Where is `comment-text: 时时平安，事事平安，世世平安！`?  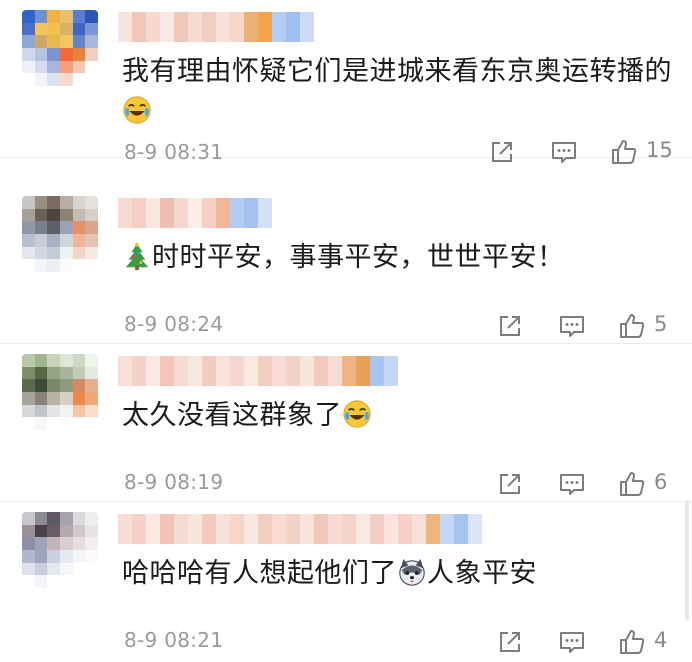
comment-text: 时时平安，事事平安，世世平安！ is located at coordinates (343, 258).